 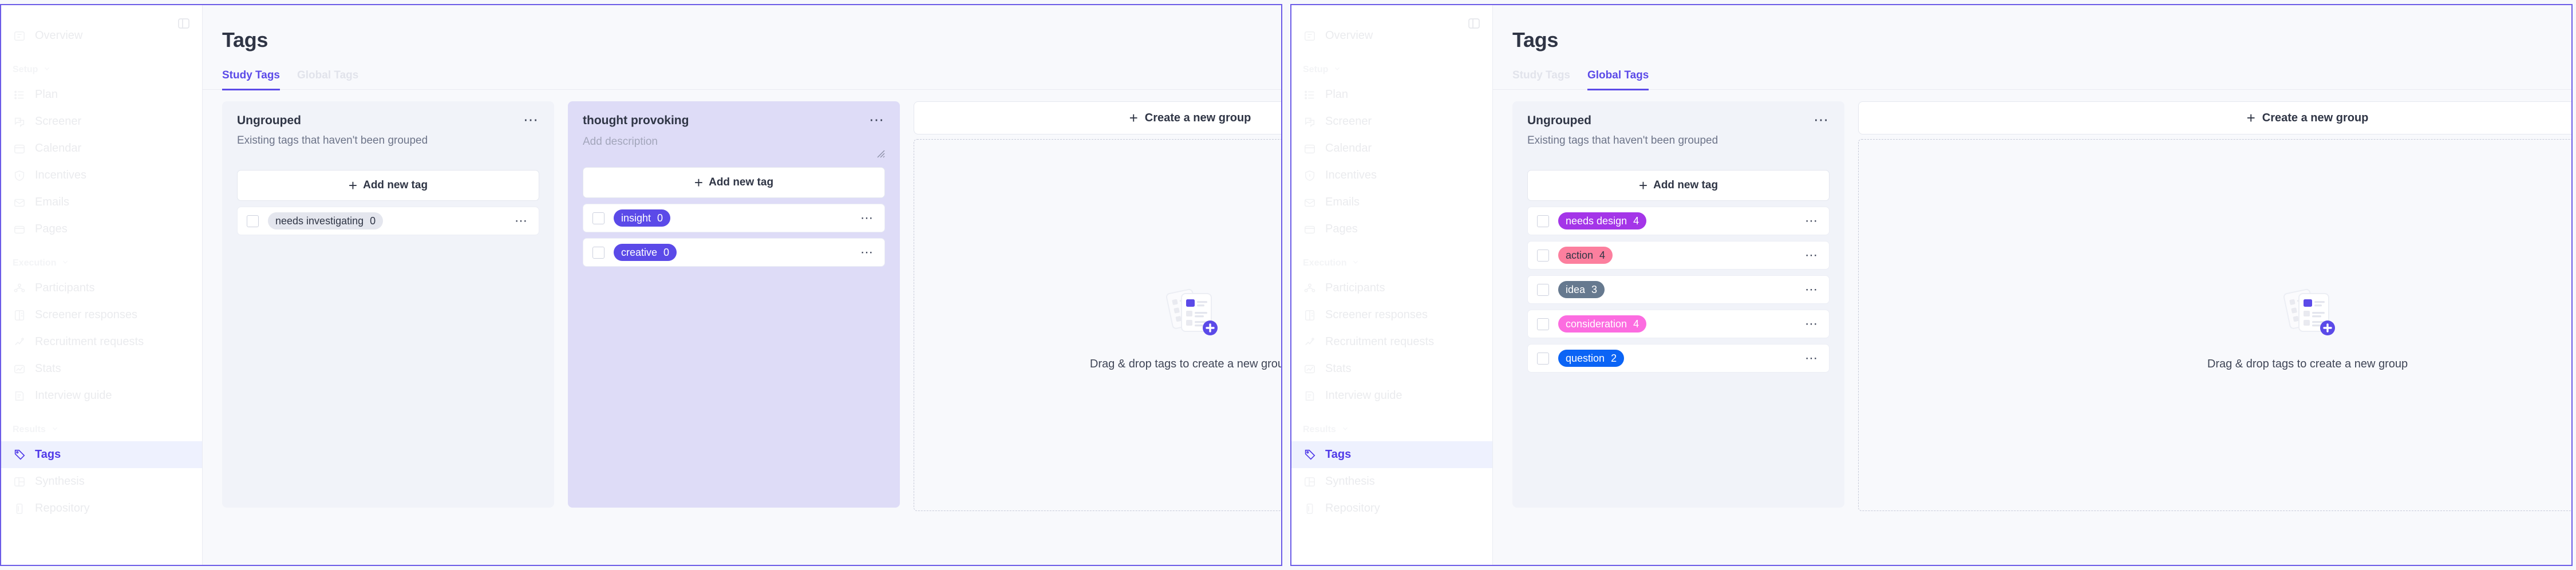 What do you see at coordinates (1580, 255) in the screenshot?
I see `tag-label: action` at bounding box center [1580, 255].